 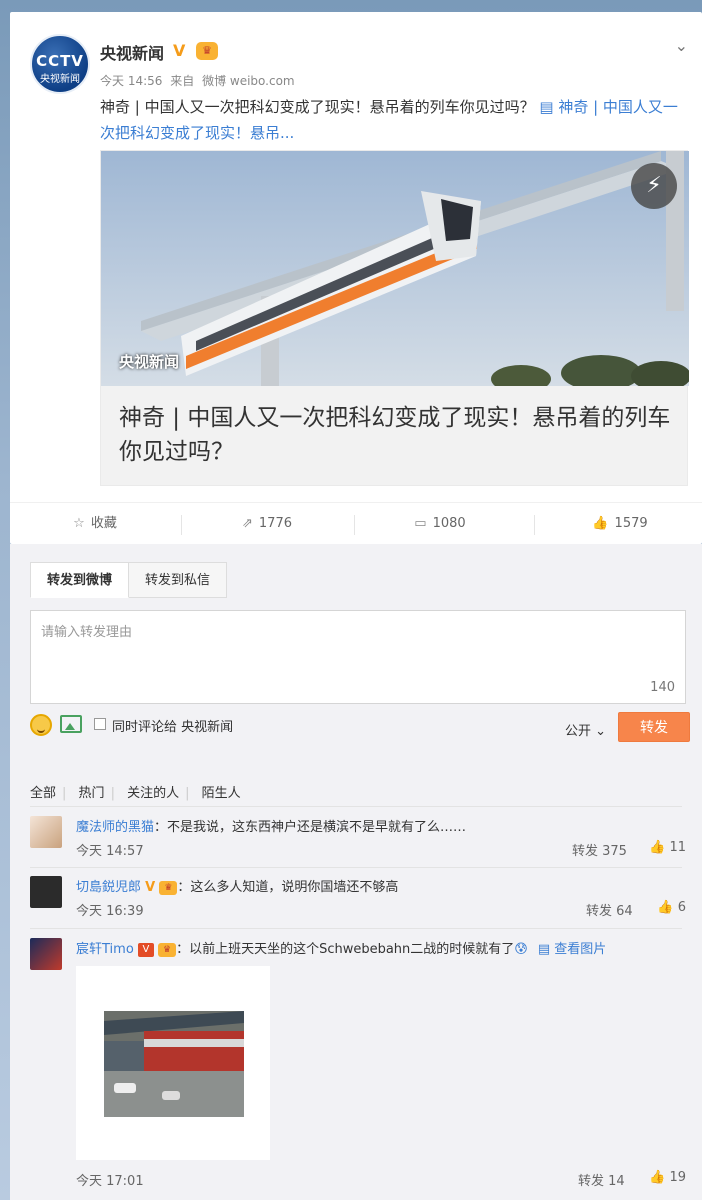 I want to click on emoji-icon: 😰, so click(x=521, y=949).